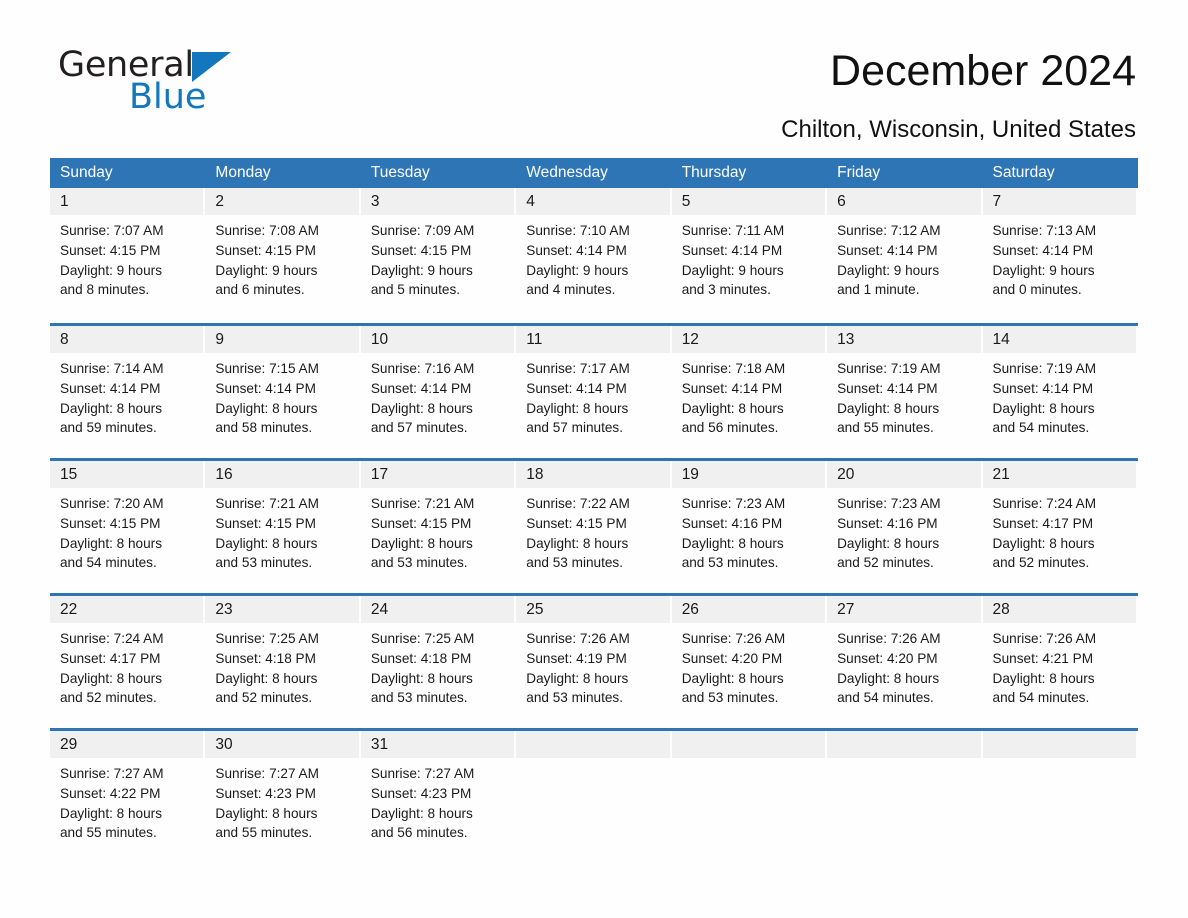 The height and width of the screenshot is (918, 1188). I want to click on daylight-text-line2: and 59 minutes., so click(108, 428).